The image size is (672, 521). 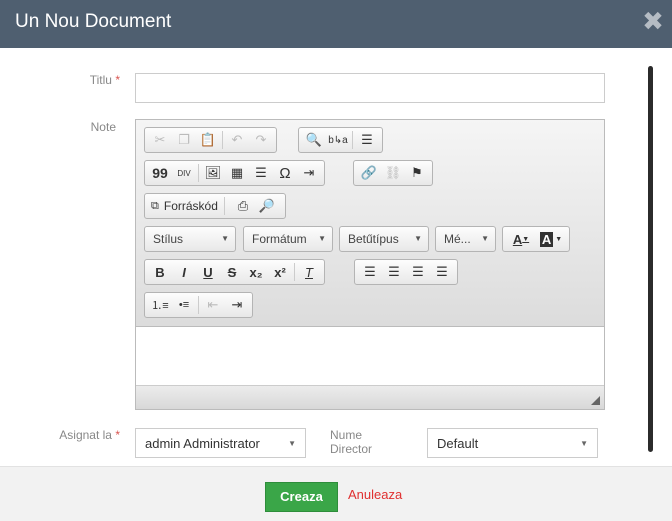 What do you see at coordinates (309, 173) in the screenshot?
I see `page-break-icon: ⇥` at bounding box center [309, 173].